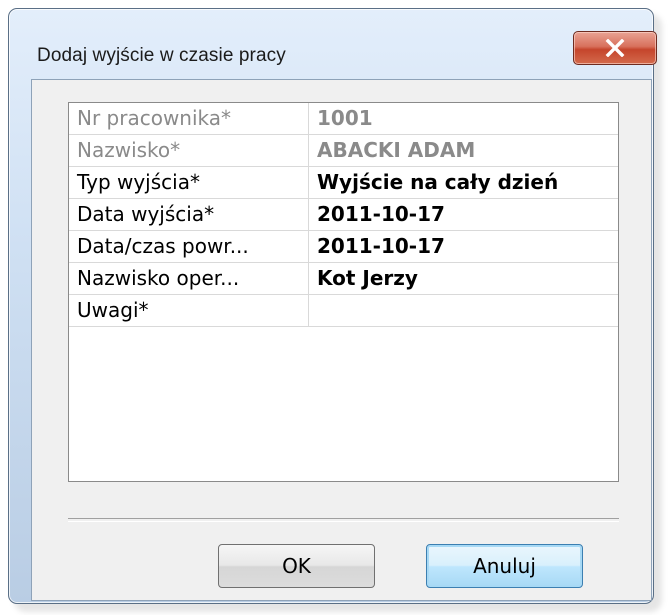 The width and height of the screenshot is (668, 615). I want to click on grid-label: Nr pracownika*, so click(189, 118).